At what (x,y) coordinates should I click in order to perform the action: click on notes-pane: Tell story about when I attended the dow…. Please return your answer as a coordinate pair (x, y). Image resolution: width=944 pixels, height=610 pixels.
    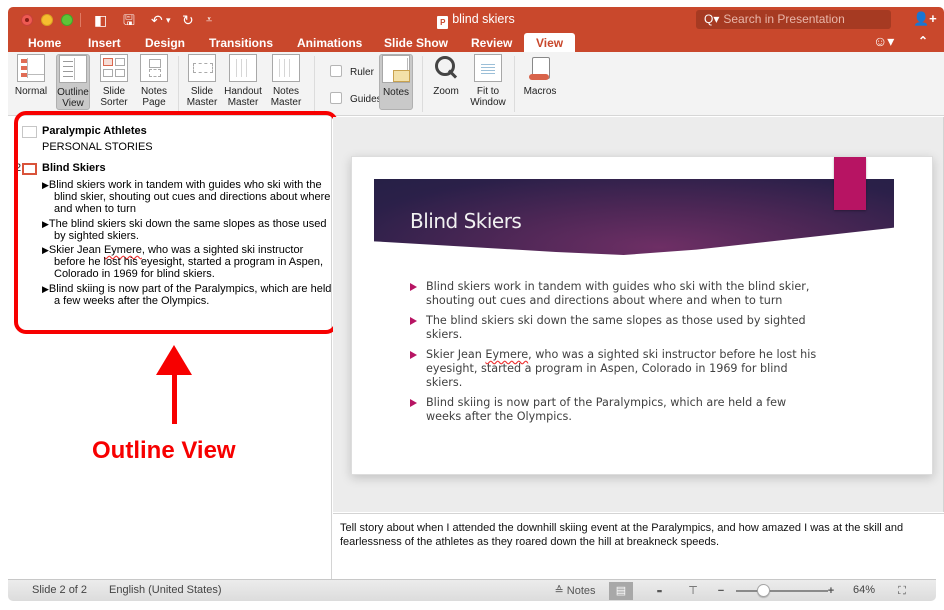
    Looking at the image, I should click on (638, 546).